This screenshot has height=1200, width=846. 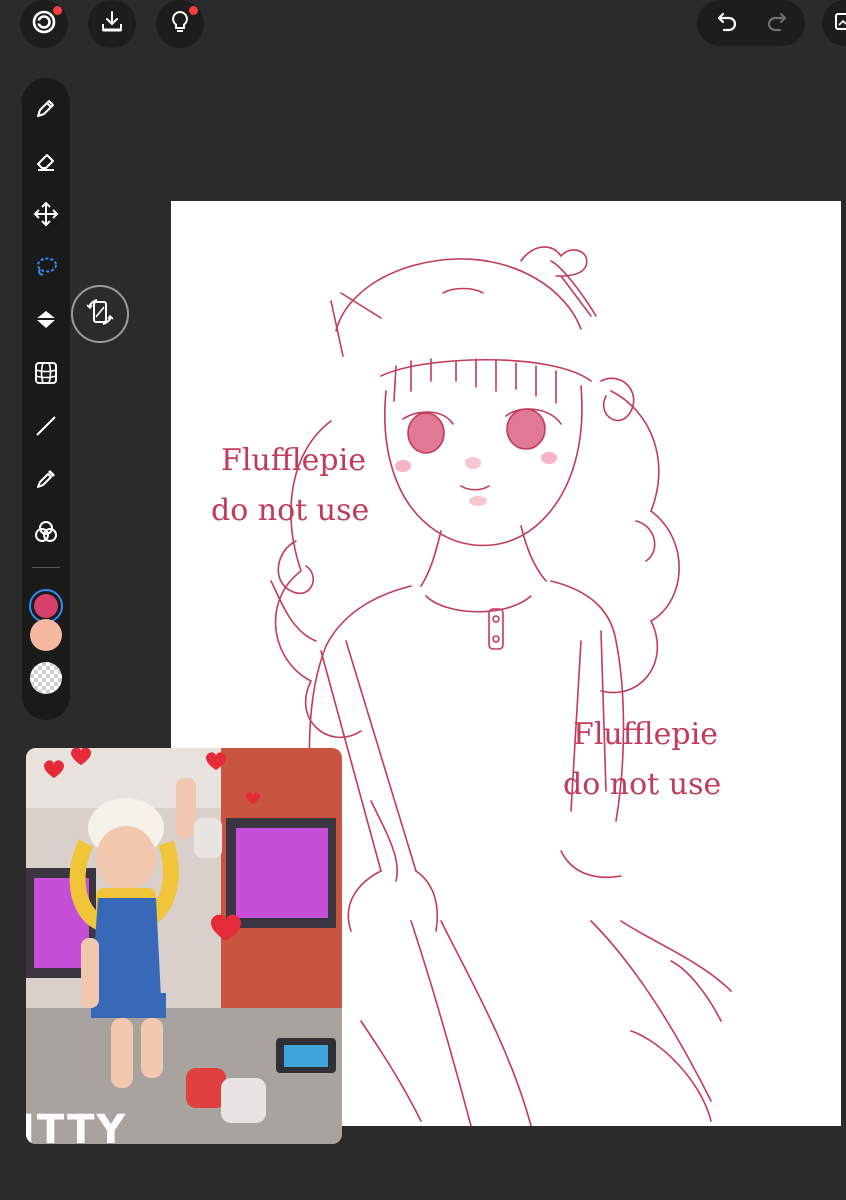 I want to click on flip-canvas-button, so click(x=100, y=314).